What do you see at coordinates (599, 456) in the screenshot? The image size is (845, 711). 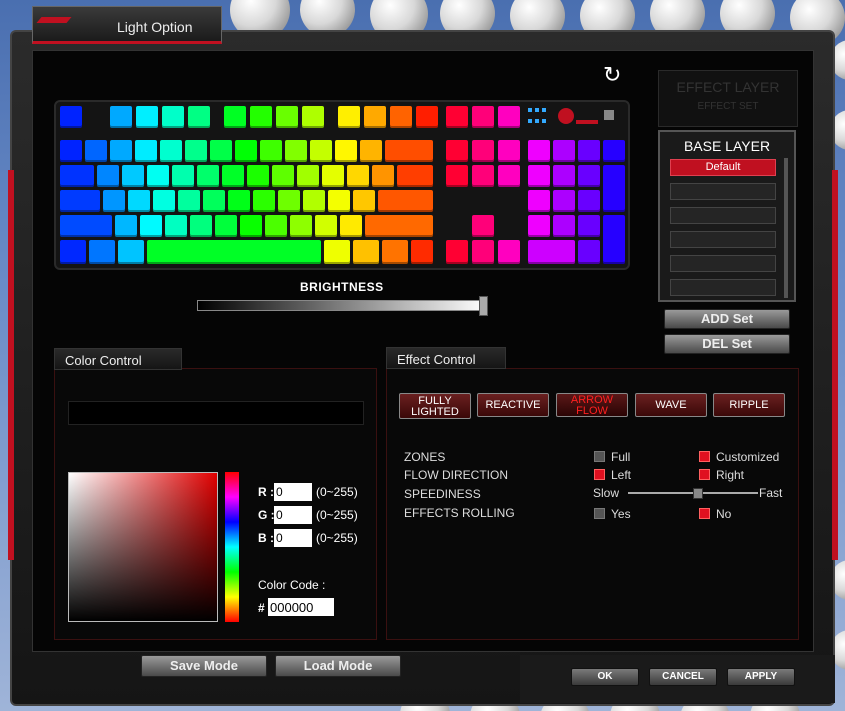 I see `zones-full-checkbox` at bounding box center [599, 456].